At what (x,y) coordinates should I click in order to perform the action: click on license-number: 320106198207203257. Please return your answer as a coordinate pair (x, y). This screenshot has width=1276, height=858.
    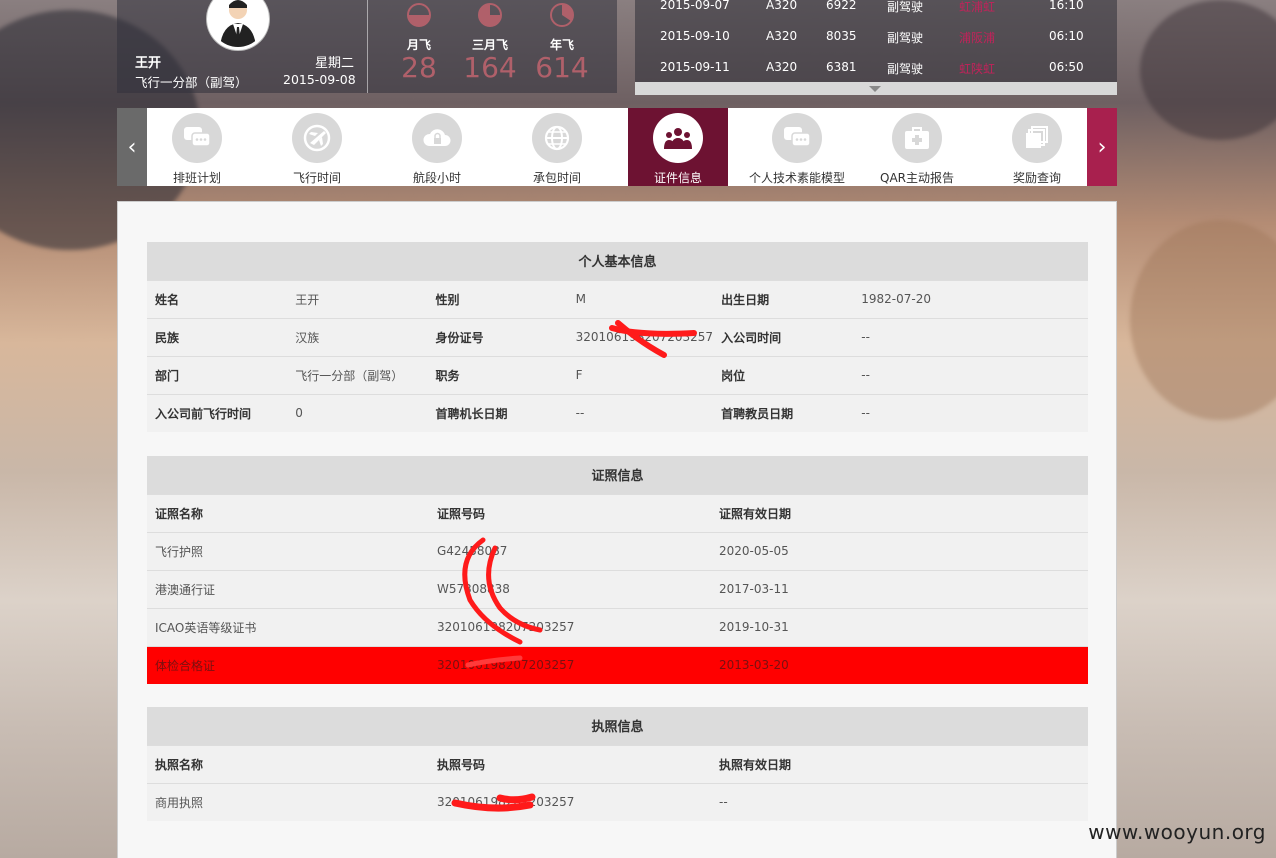
    Looking at the image, I should click on (570, 801).